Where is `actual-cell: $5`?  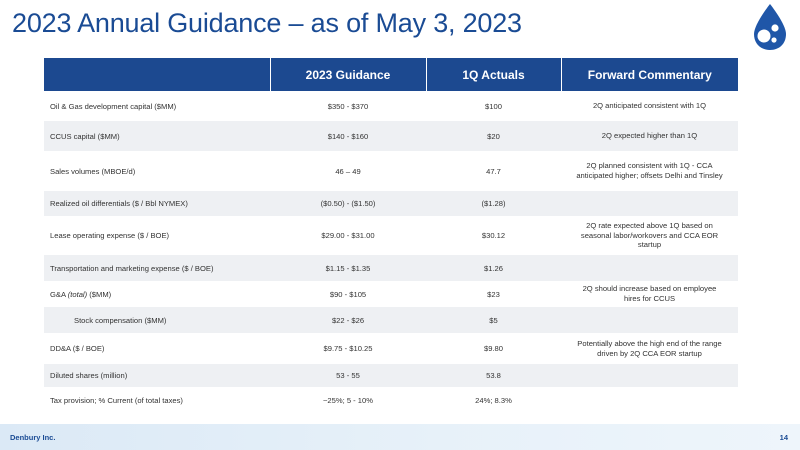 actual-cell: $5 is located at coordinates (493, 320).